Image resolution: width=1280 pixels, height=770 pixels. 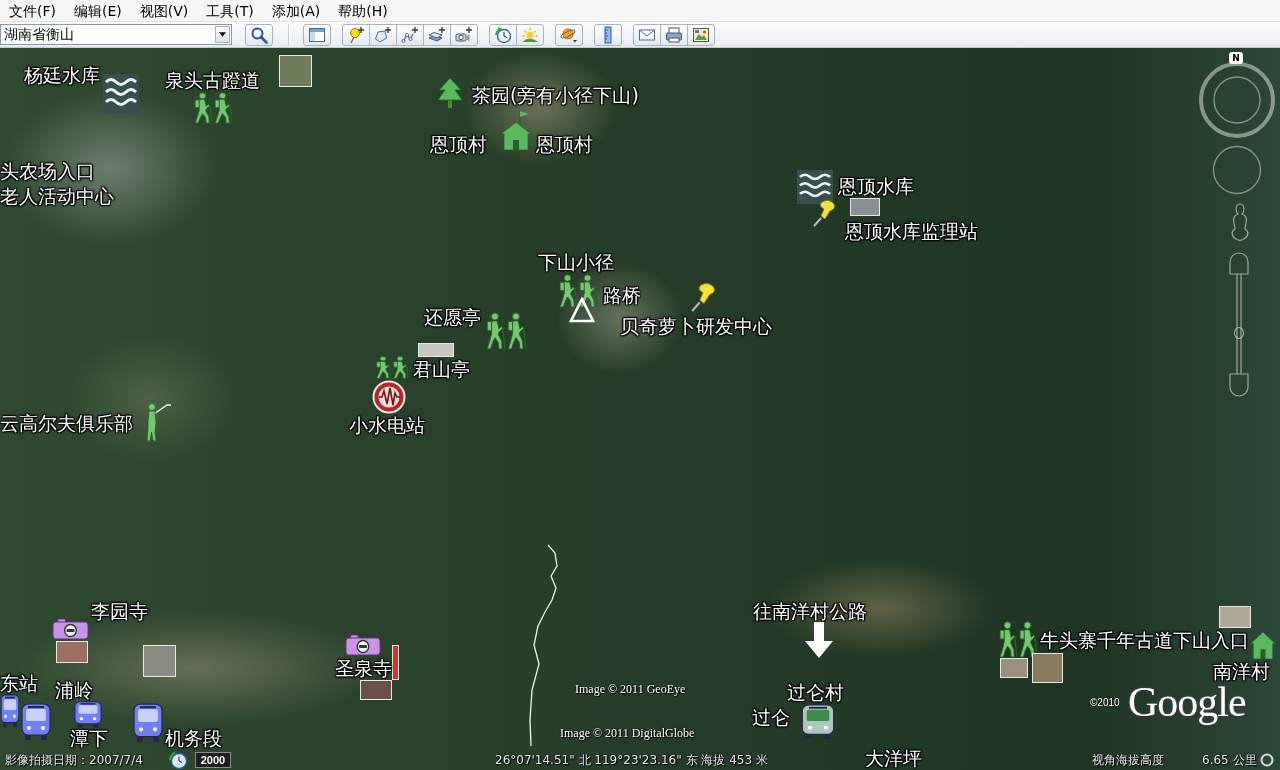 What do you see at coordinates (19, 683) in the screenshot?
I see `place-label: 东站` at bounding box center [19, 683].